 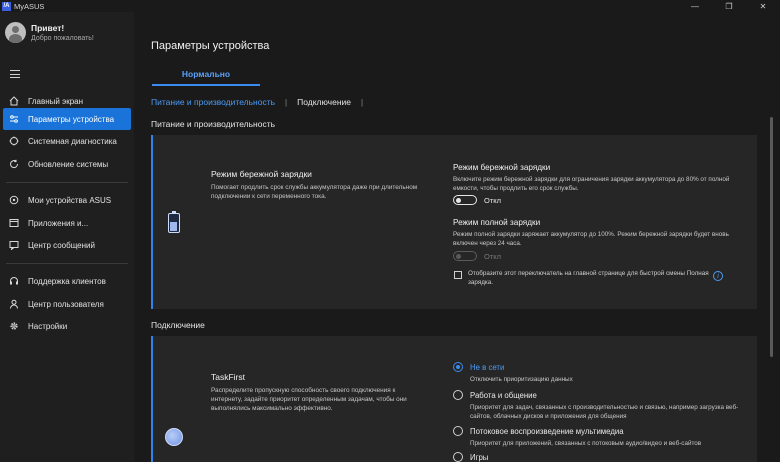 I want to click on network-globe-icon, so click(x=174, y=437).